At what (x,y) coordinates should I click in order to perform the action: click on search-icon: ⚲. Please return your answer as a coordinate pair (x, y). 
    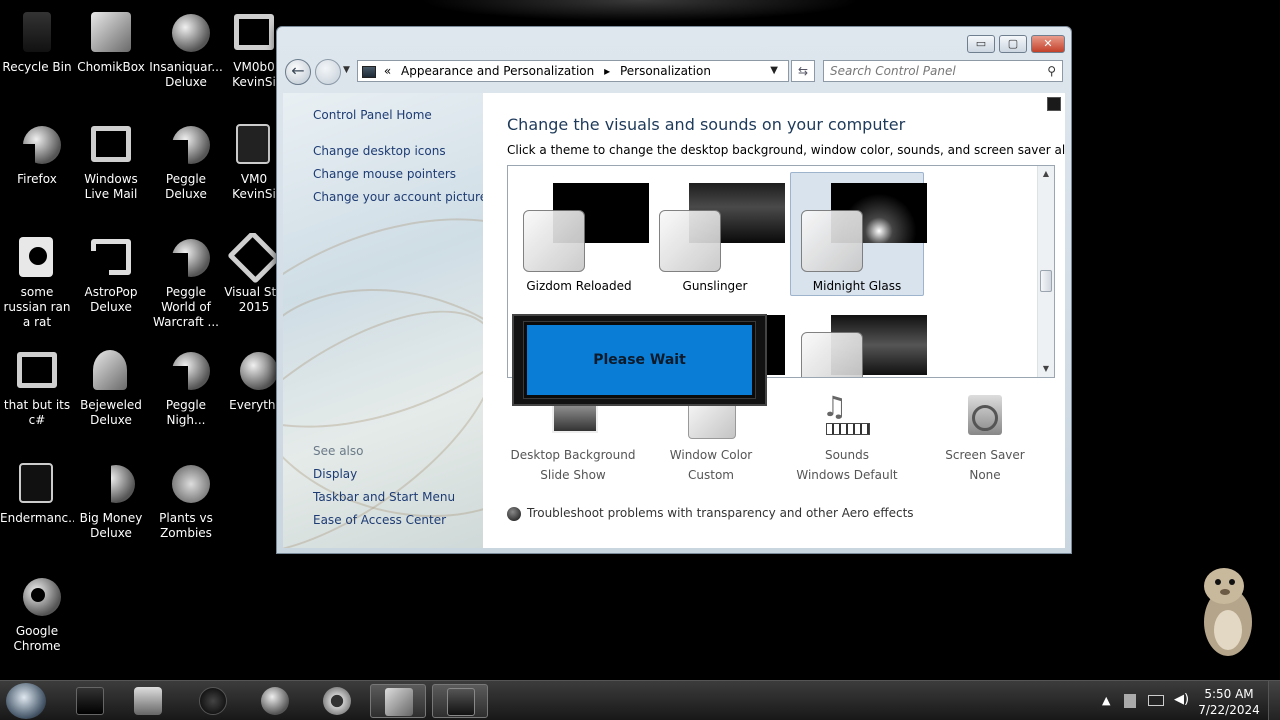
    Looking at the image, I should click on (1051, 71).